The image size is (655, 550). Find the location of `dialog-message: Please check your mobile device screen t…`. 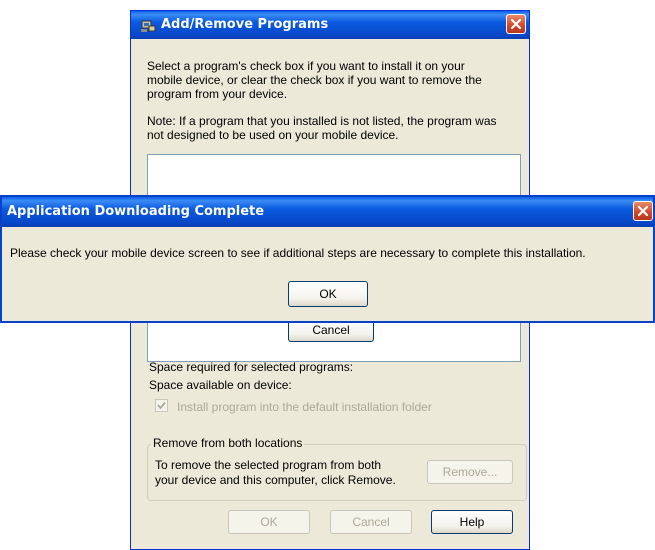

dialog-message: Please check your mobile device screen t… is located at coordinates (298, 253).